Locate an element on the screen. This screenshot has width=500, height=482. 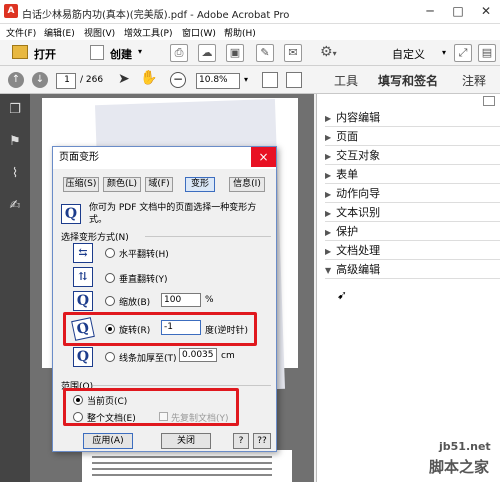
open-label: 打开 is located at coordinates (45, 54).